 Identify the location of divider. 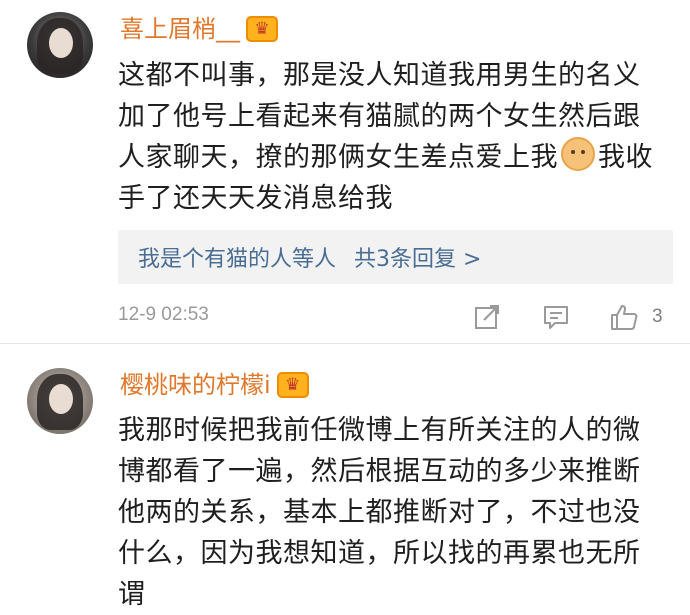
(345, 343).